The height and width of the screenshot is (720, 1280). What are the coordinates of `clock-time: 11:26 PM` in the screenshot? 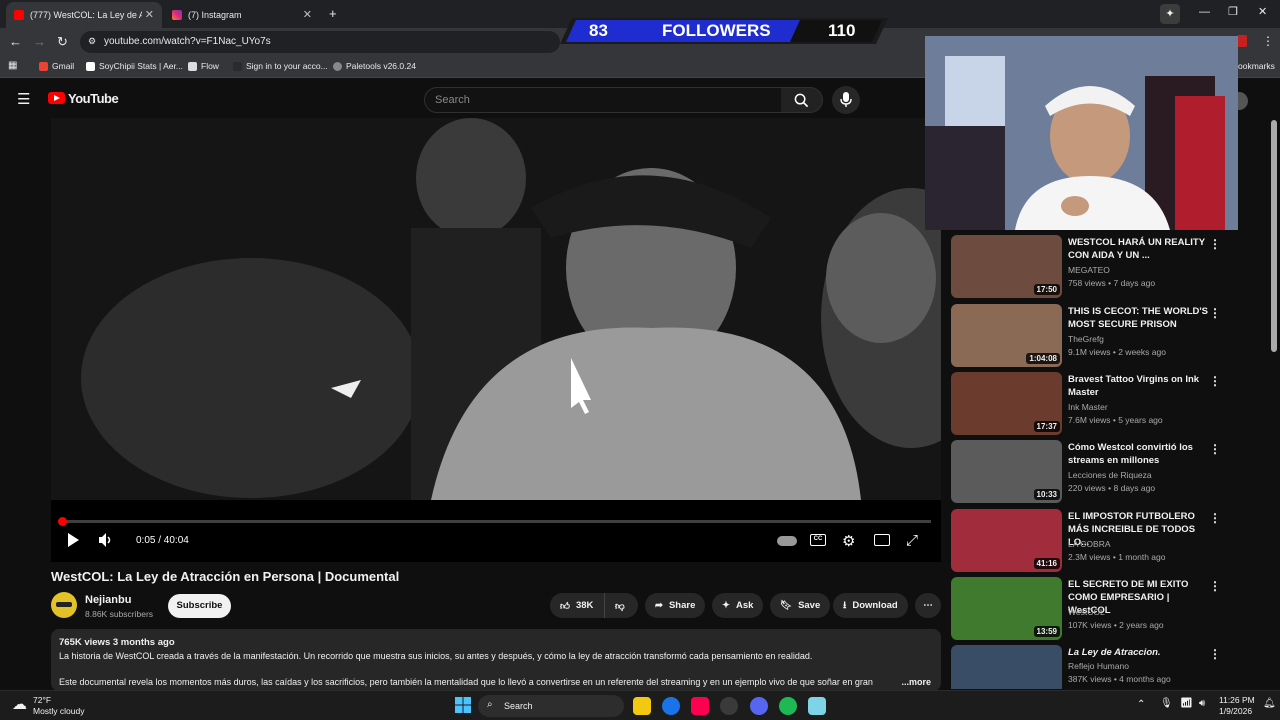 It's located at (1237, 700).